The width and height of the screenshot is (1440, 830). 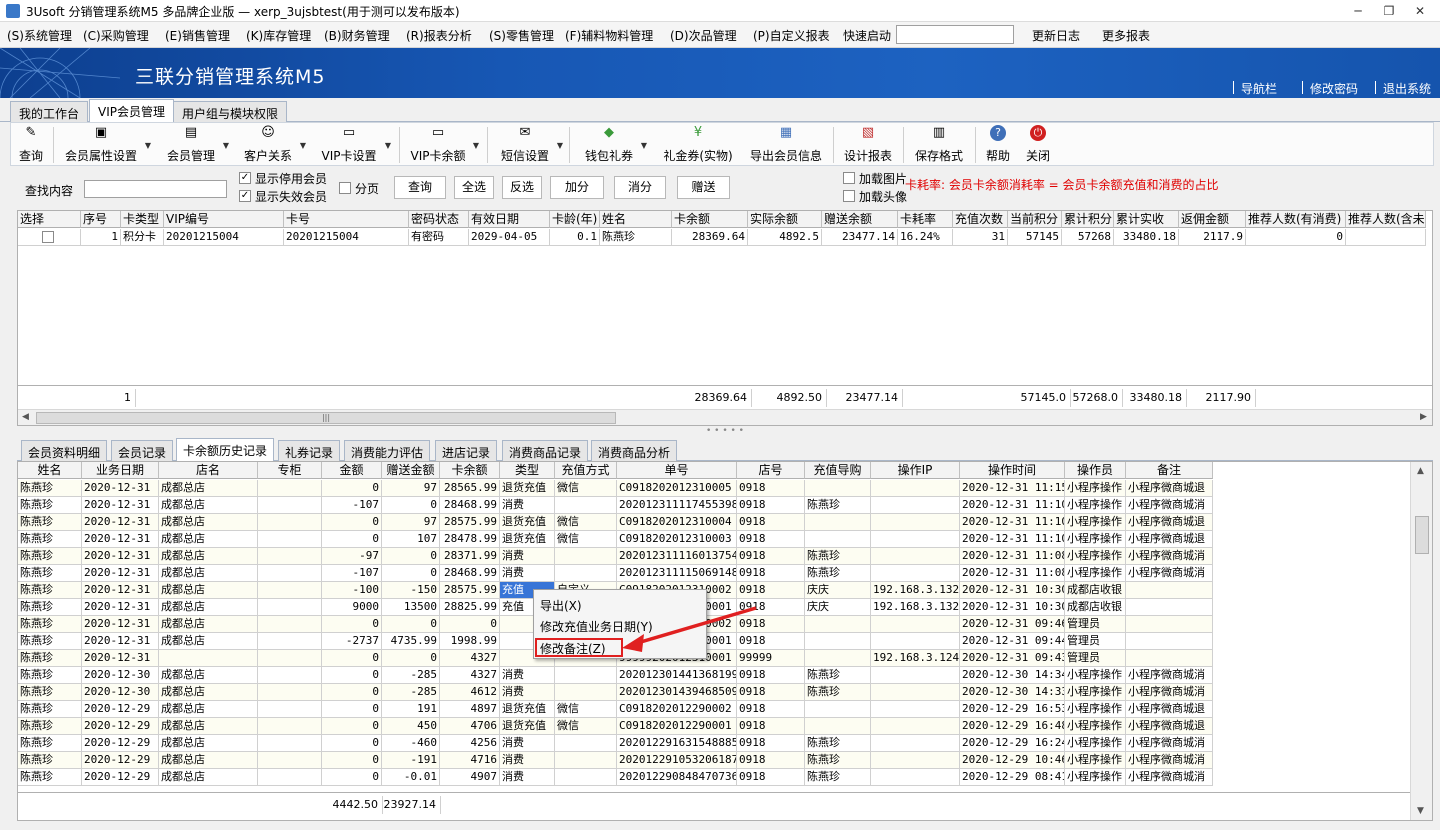 What do you see at coordinates (120, 470) in the screenshot?
I see `history-grid-column-header: 业务日期` at bounding box center [120, 470].